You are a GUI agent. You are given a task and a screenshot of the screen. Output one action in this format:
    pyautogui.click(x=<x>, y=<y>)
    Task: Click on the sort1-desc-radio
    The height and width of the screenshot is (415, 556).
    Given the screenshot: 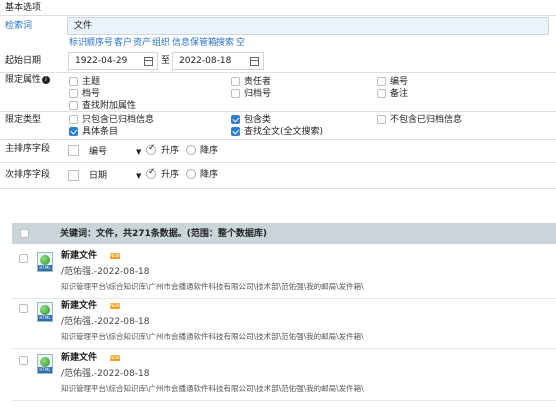 What is the action you would take?
    pyautogui.click(x=191, y=150)
    